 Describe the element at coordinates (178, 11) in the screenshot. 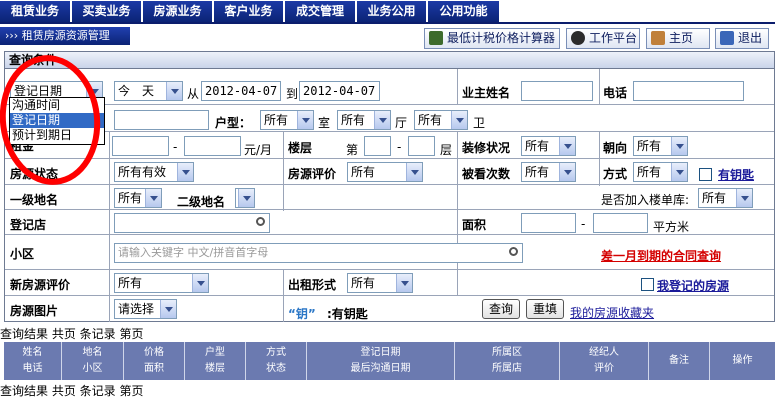

I see `nav-listings: 房源业务` at that location.